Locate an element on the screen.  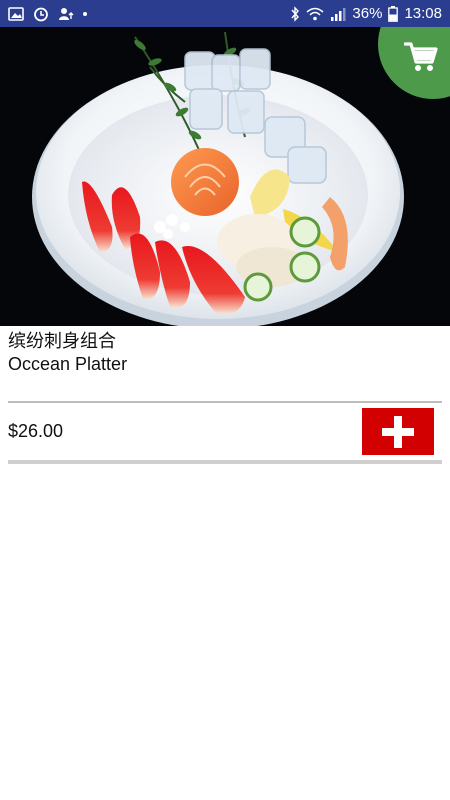
add-to-cart-button is located at coordinates (398, 431).